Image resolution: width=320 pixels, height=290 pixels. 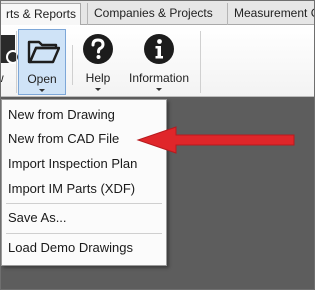 What do you see at coordinates (43, 51) in the screenshot?
I see `folder-open-icon` at bounding box center [43, 51].